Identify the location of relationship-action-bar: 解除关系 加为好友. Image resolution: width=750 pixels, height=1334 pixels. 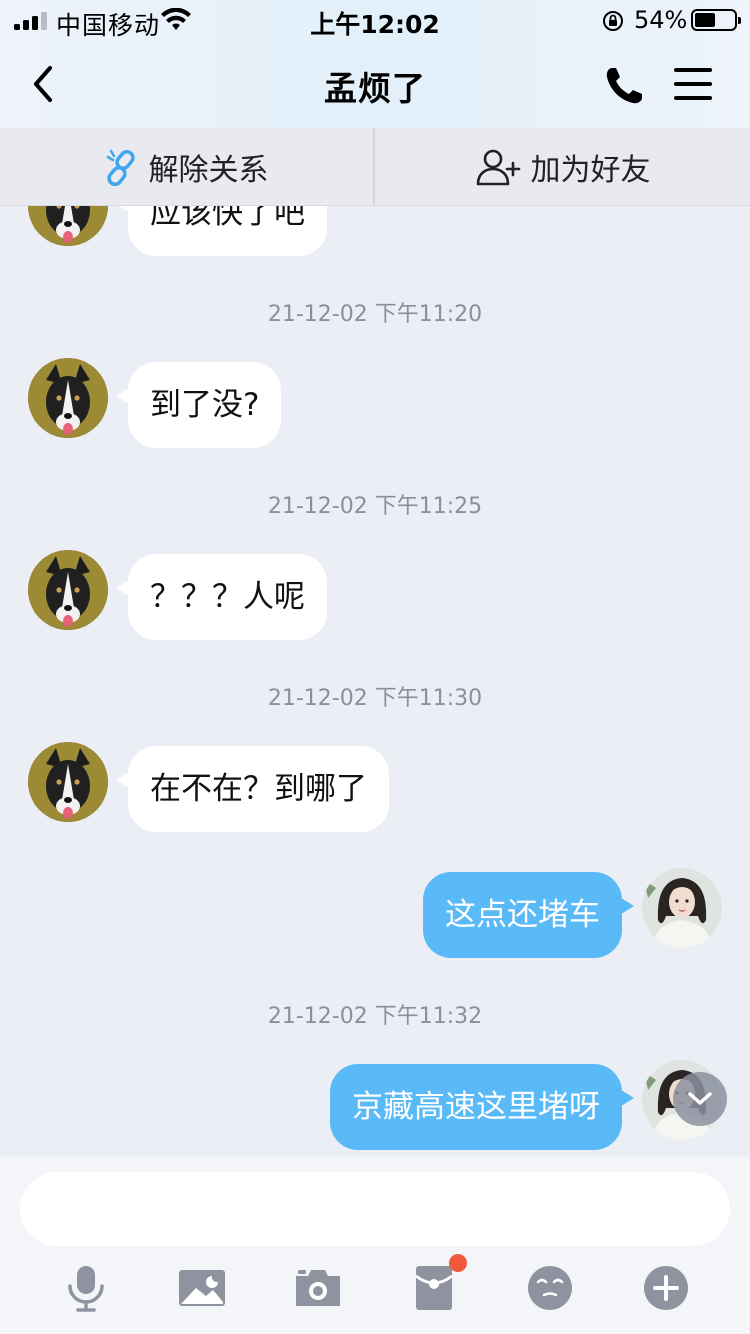
(375, 167).